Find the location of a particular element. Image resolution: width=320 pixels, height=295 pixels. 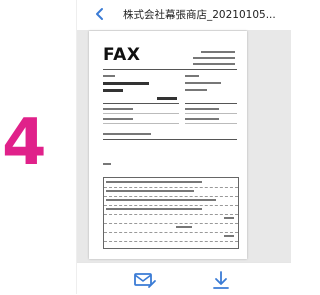

mail-edit-icon is located at coordinates (145, 280).